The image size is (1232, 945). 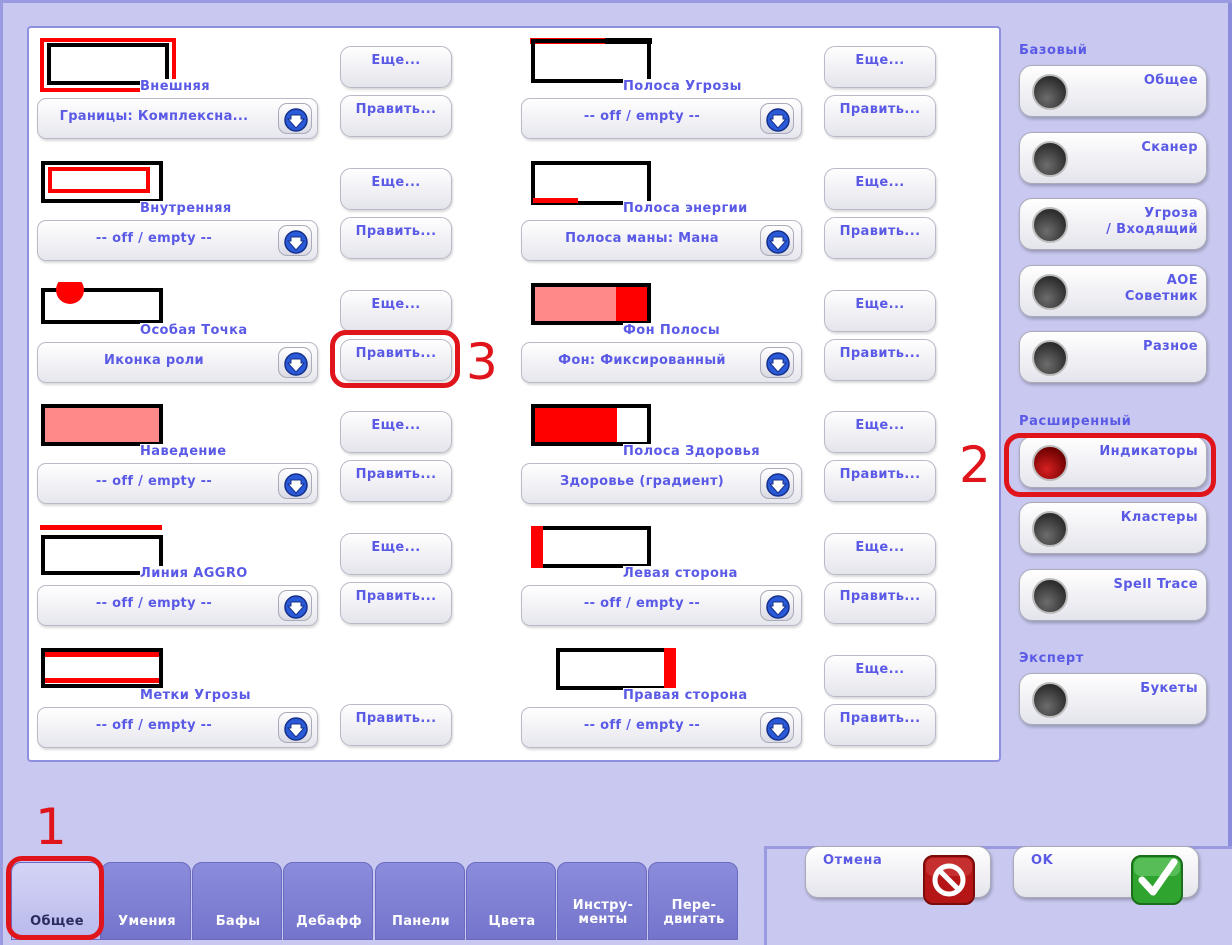 I want to click on indicator-label: Фон Полосы, so click(x=673, y=330).